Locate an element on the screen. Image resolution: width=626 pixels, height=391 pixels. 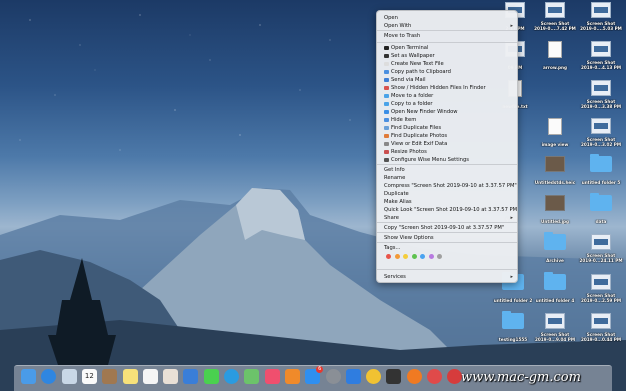
menu-item-label: Open is located at coordinates (391, 18).